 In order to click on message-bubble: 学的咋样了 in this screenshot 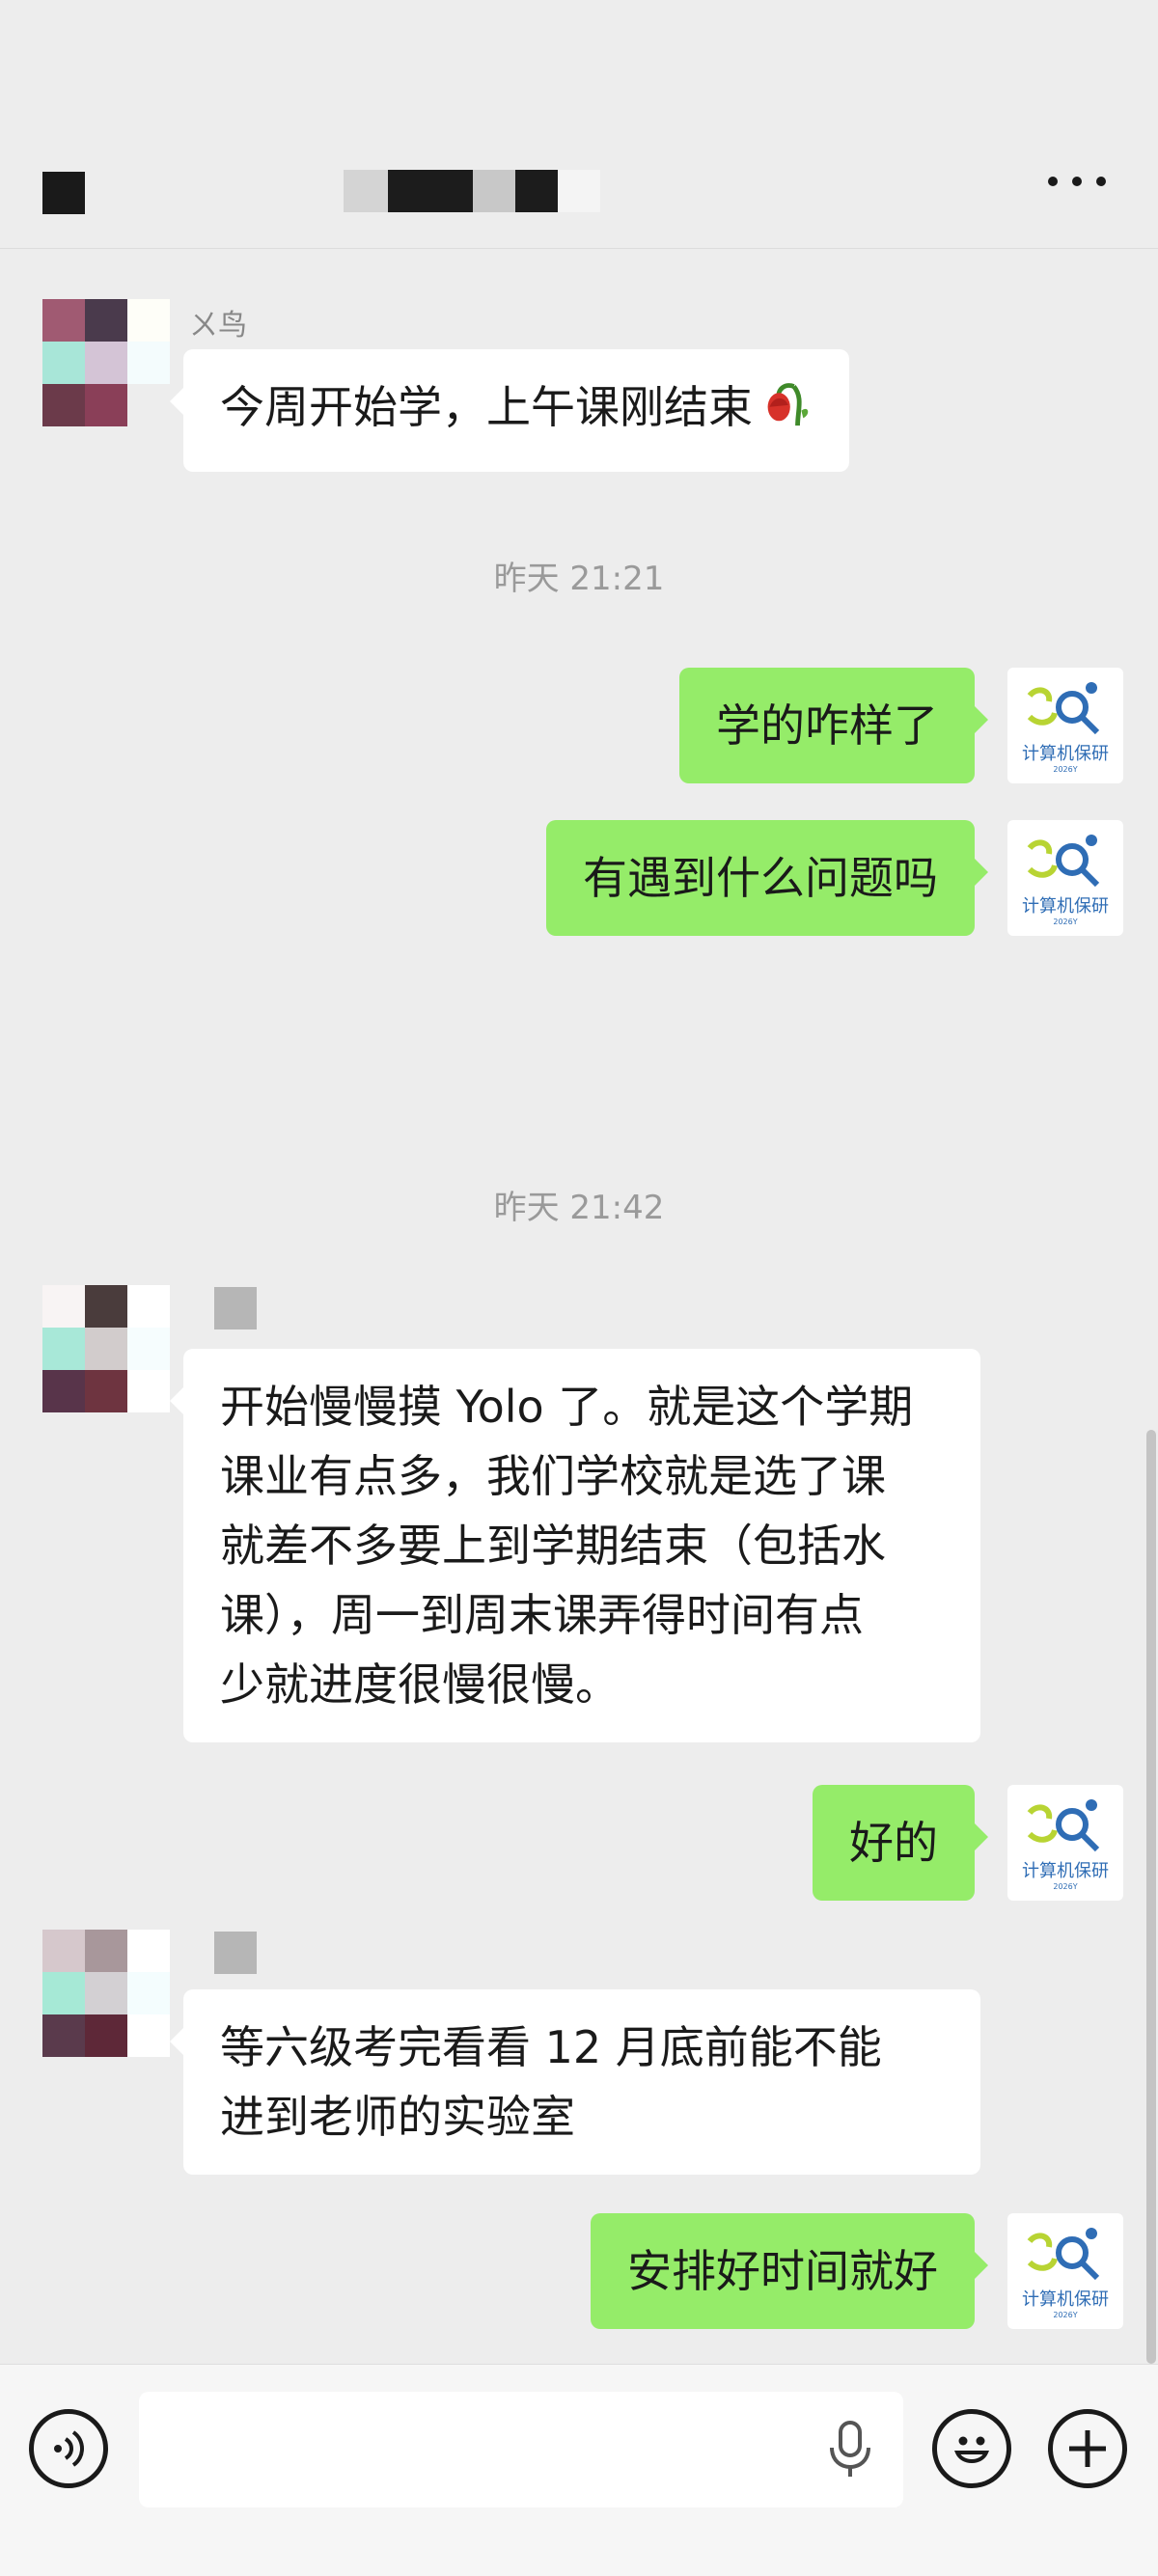, I will do `click(833, 726)`.